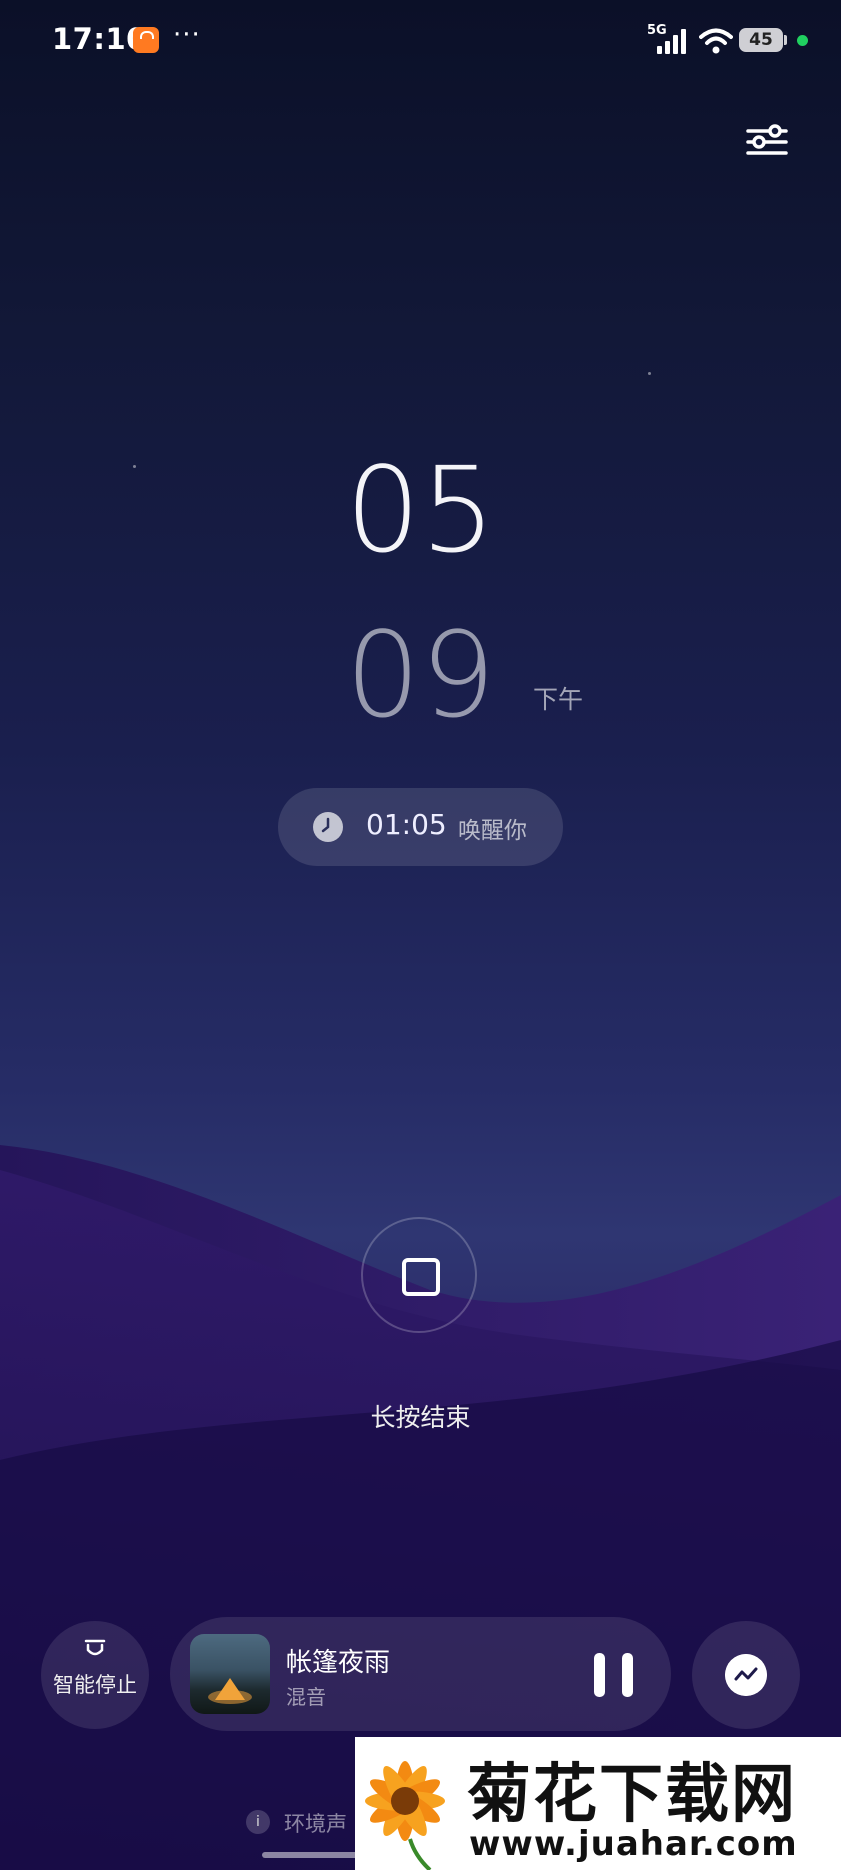 Image resolution: width=841 pixels, height=1870 pixels. Describe the element at coordinates (420, 1417) in the screenshot. I see `stop-hint-label: 长按结束` at that location.